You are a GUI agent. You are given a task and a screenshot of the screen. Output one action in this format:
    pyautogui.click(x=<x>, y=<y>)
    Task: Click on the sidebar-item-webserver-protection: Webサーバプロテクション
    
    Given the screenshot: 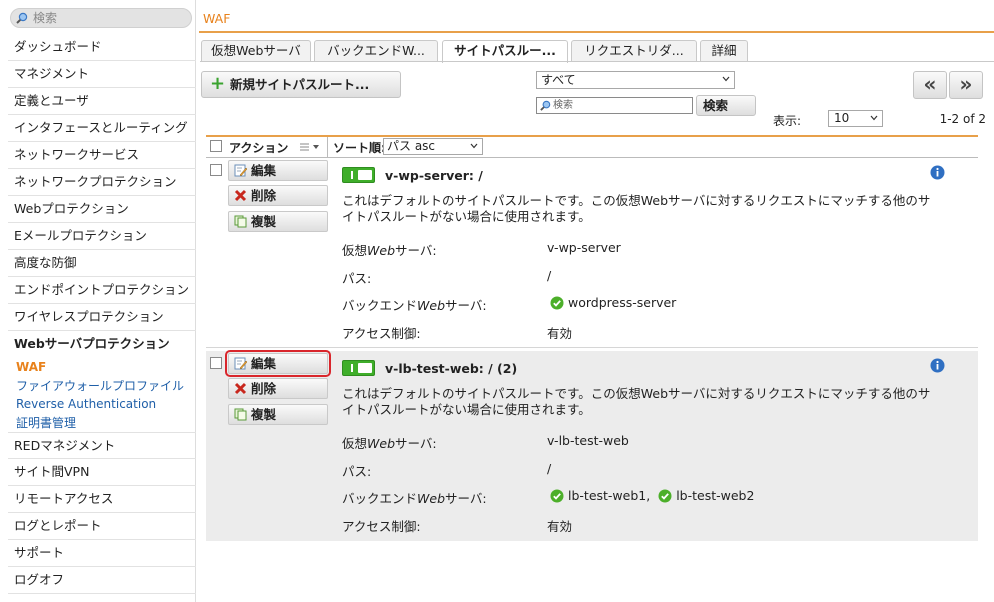 What is the action you would take?
    pyautogui.click(x=102, y=344)
    